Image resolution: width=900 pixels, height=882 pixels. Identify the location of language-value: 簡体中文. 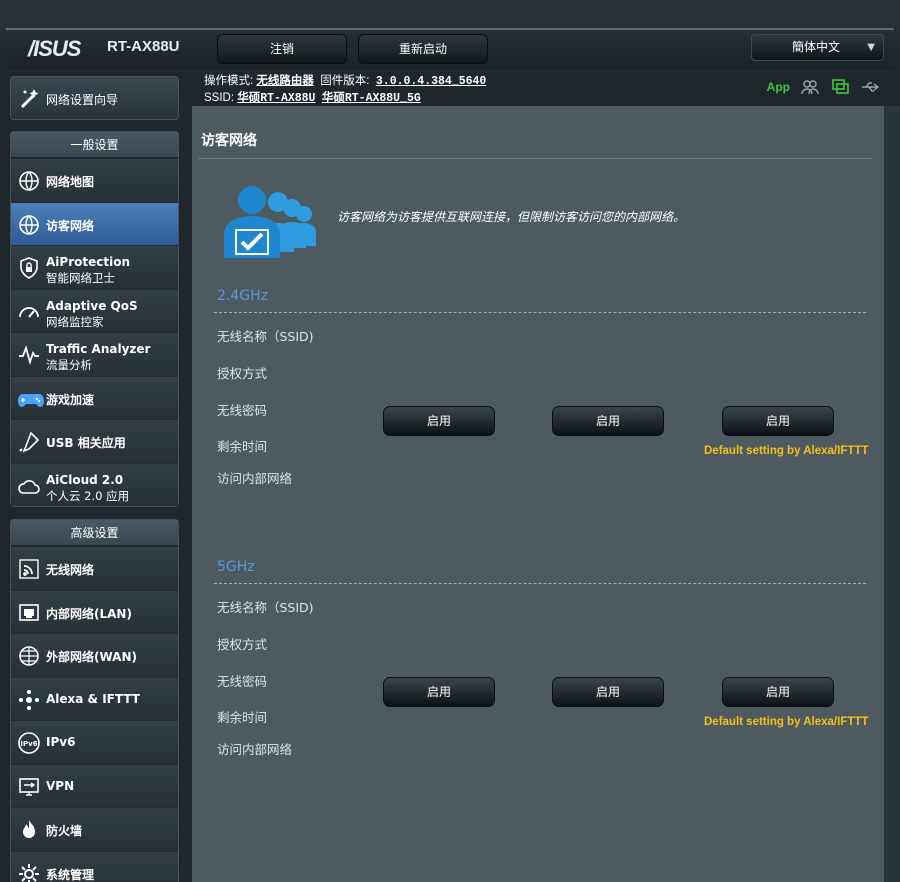
(816, 47).